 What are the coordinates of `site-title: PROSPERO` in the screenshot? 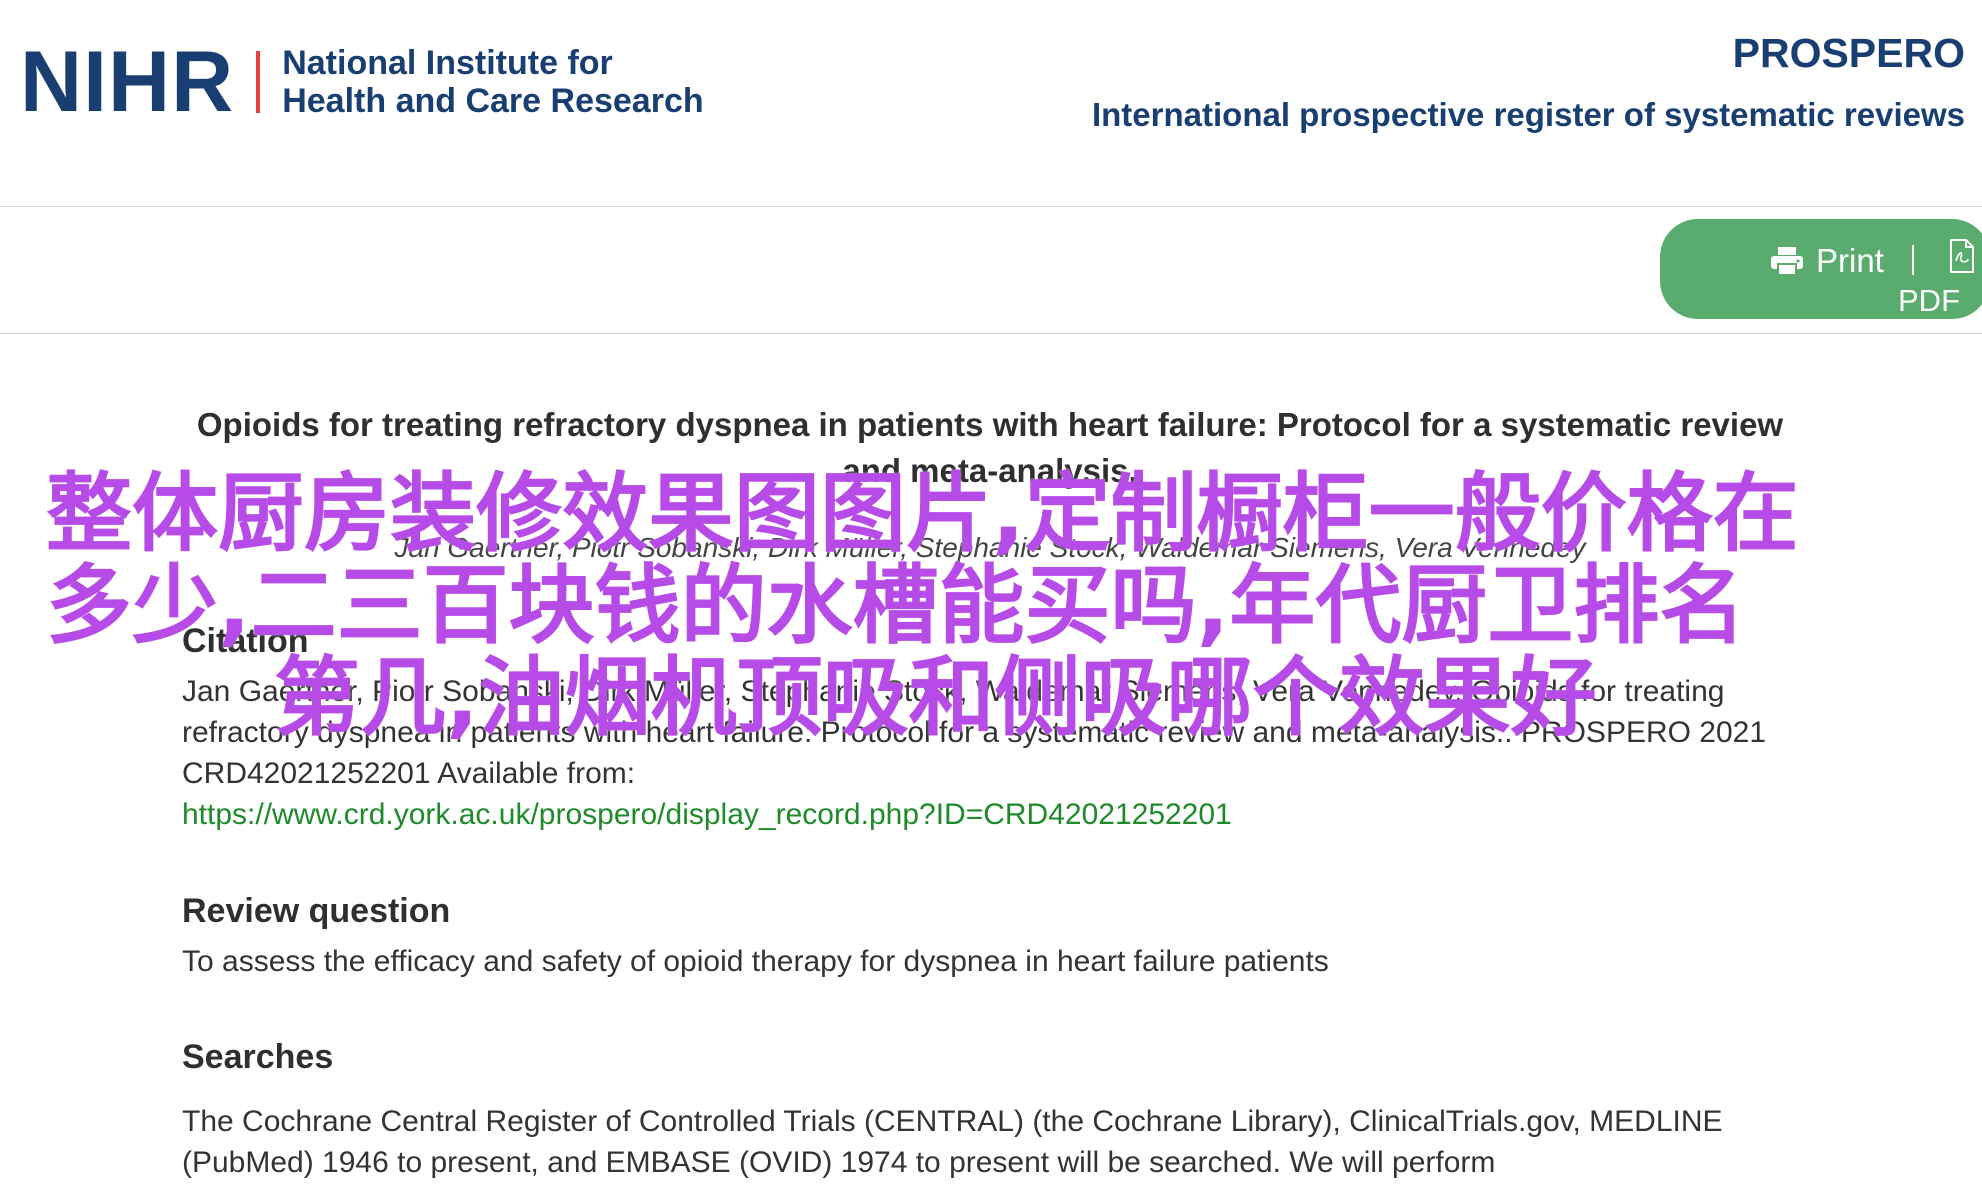 It's located at (1849, 53).